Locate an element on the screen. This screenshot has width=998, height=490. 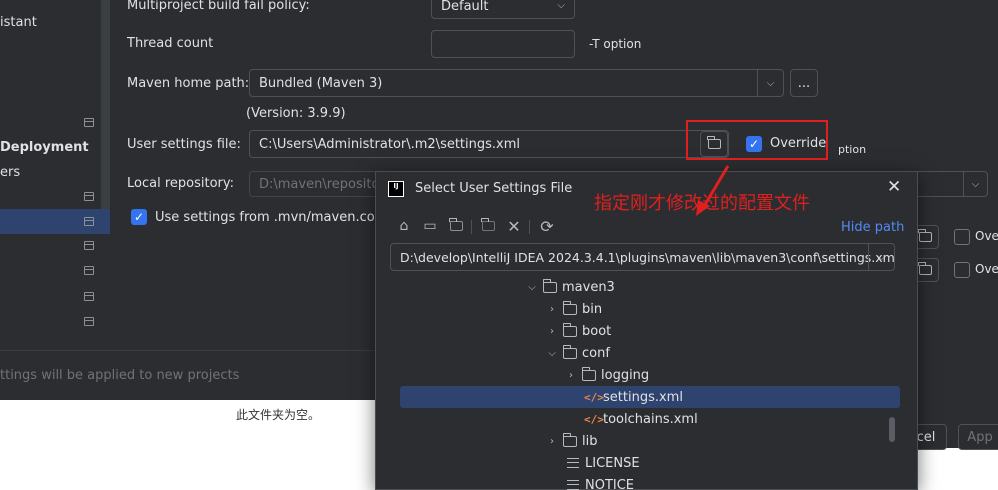
tree-node-label: LICENSE is located at coordinates (612, 463).